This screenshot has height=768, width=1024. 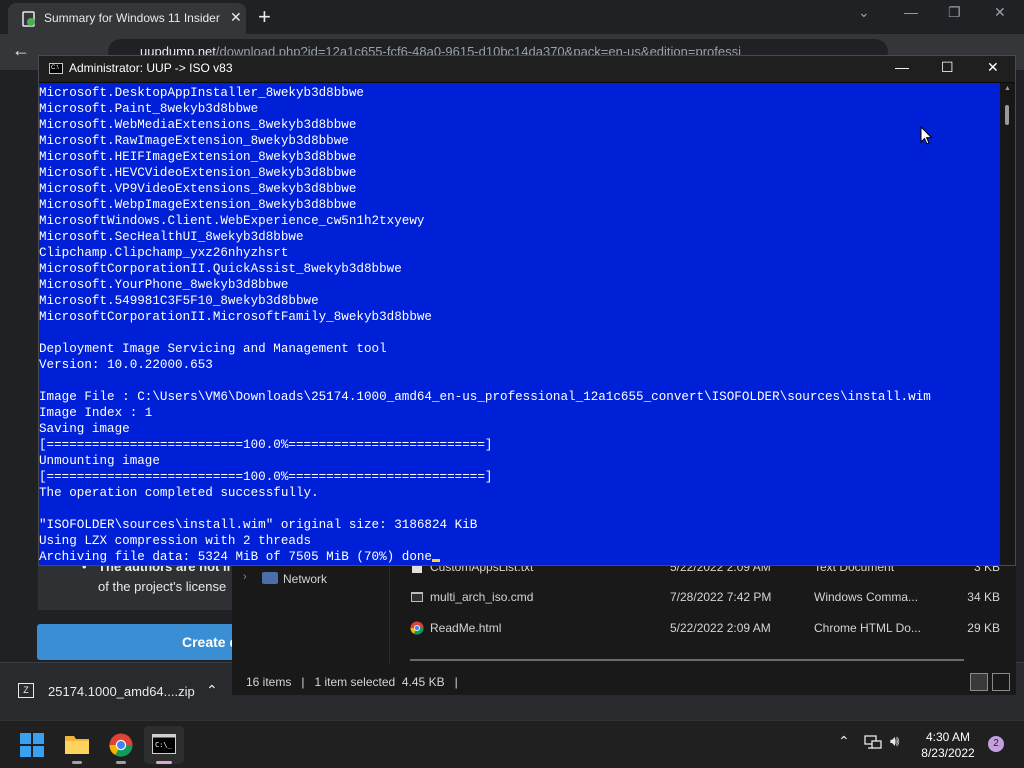 I want to click on explorer-status-text: 16 items | 1 item selected 4.45 KB |, so click(x=352, y=682).